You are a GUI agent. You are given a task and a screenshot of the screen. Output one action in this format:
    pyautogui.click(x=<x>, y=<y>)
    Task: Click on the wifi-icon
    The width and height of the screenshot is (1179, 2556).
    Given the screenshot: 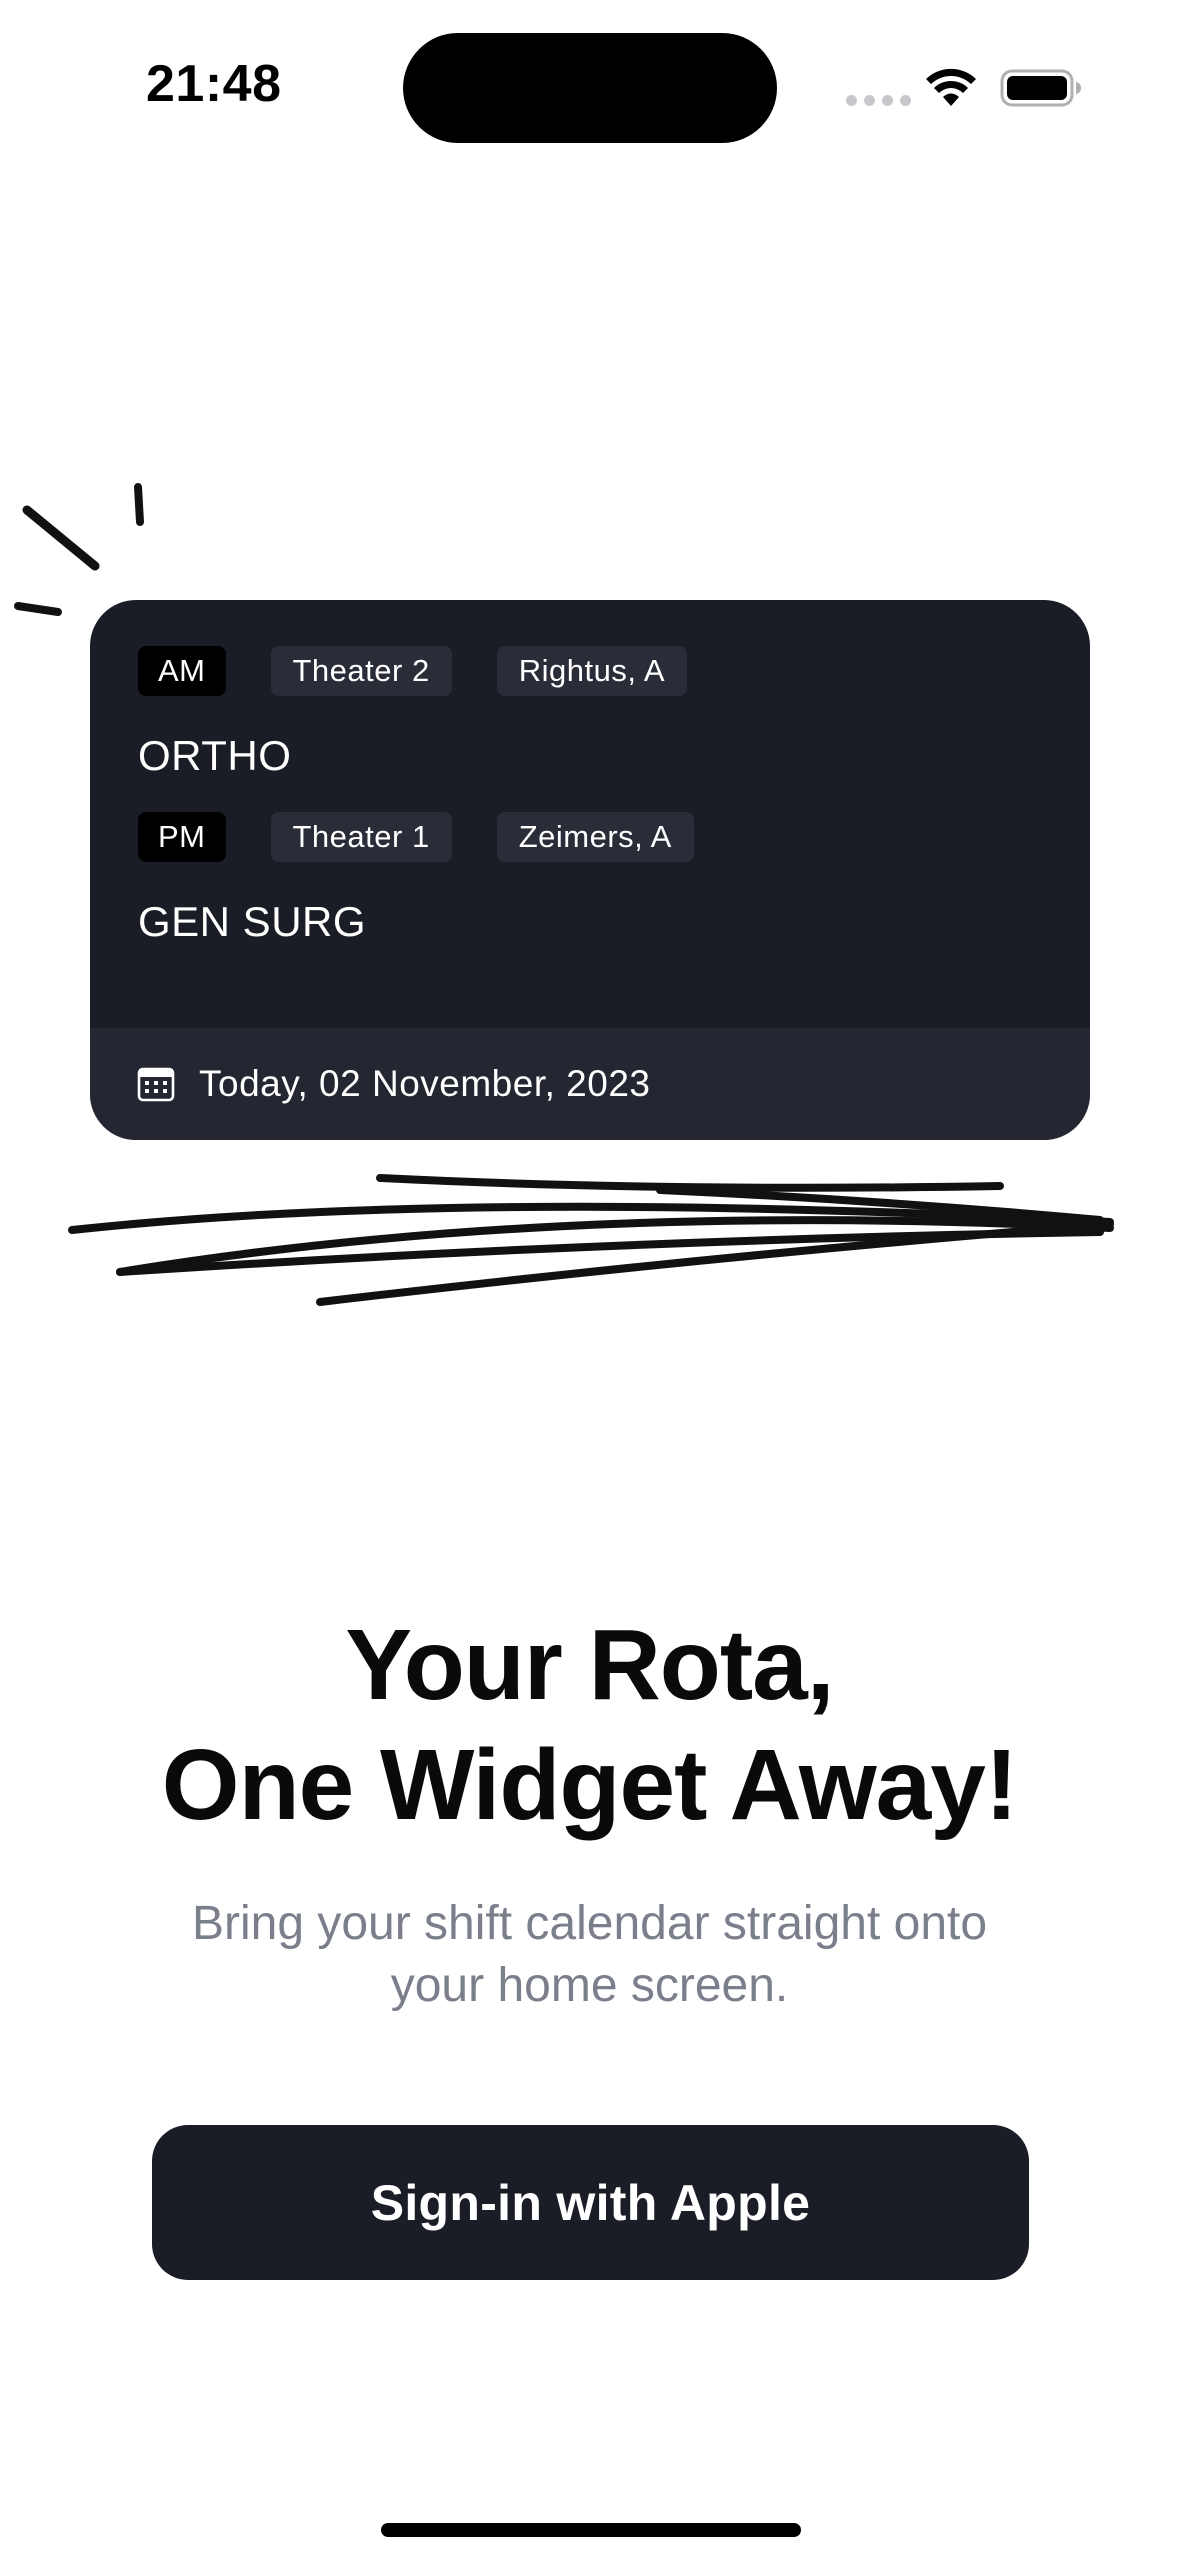 What is the action you would take?
    pyautogui.click(x=951, y=87)
    